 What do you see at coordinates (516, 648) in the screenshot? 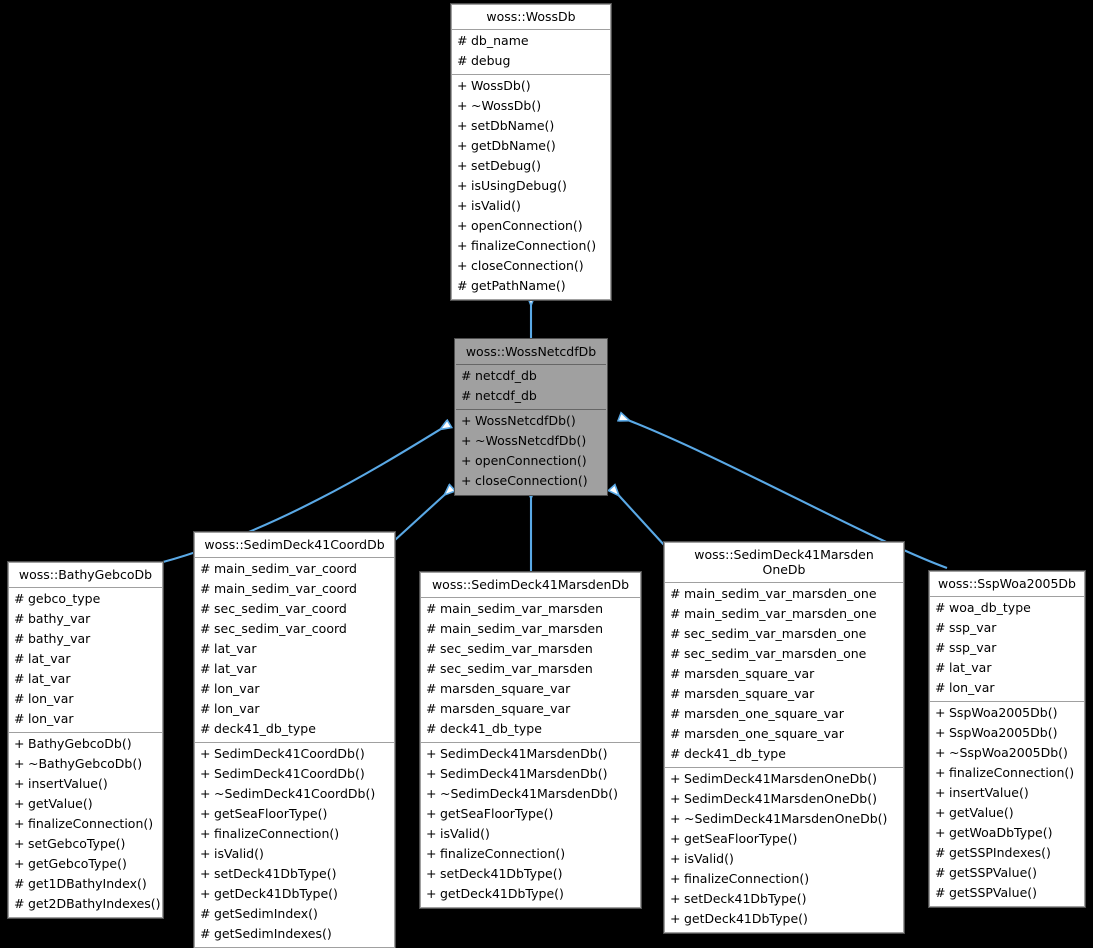
I see `member-name: sec_sedim_var_marsden` at bounding box center [516, 648].